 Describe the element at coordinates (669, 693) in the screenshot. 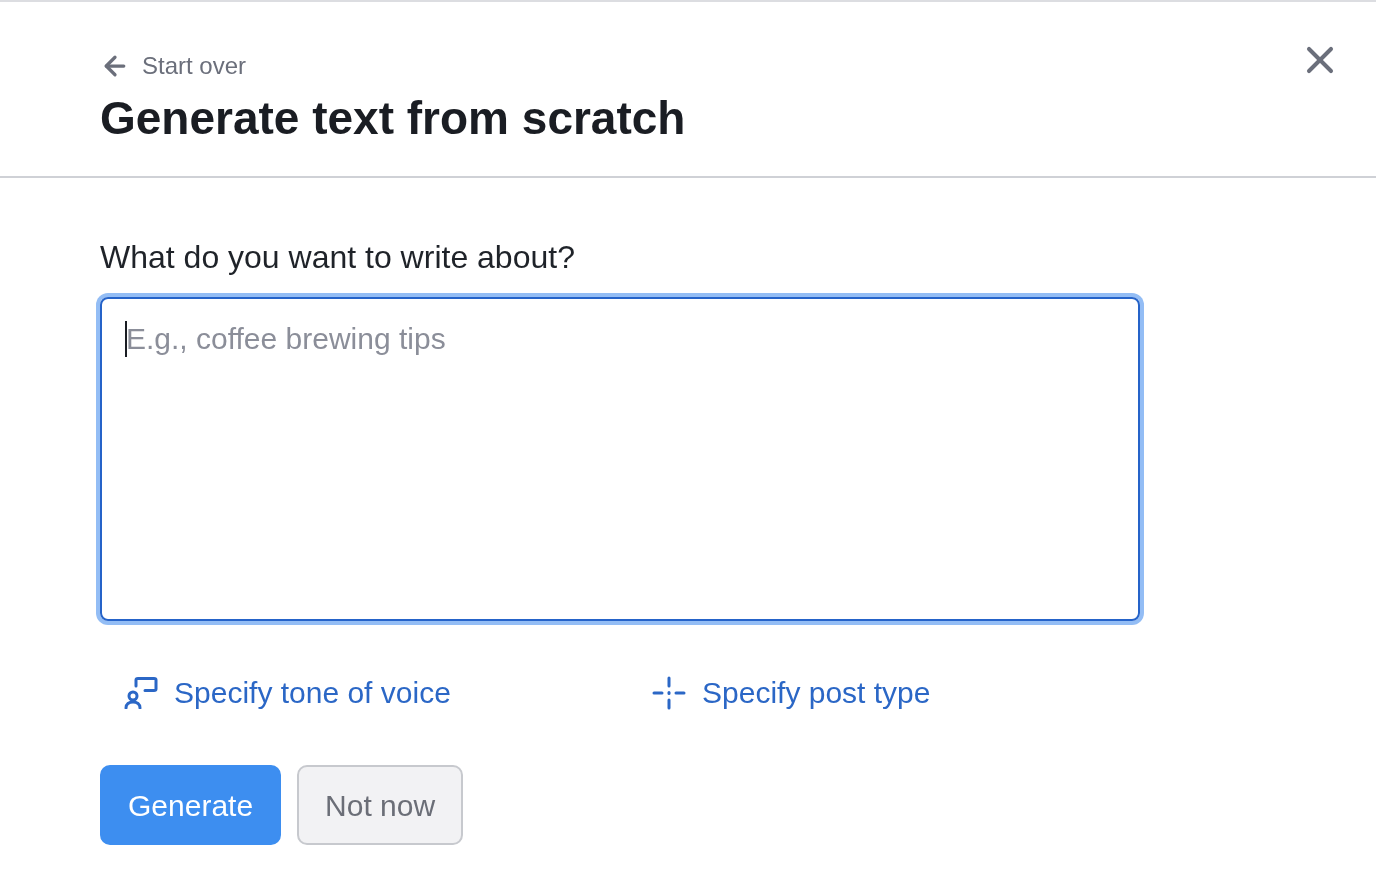

I see `crosshair-dashes-icon` at that location.